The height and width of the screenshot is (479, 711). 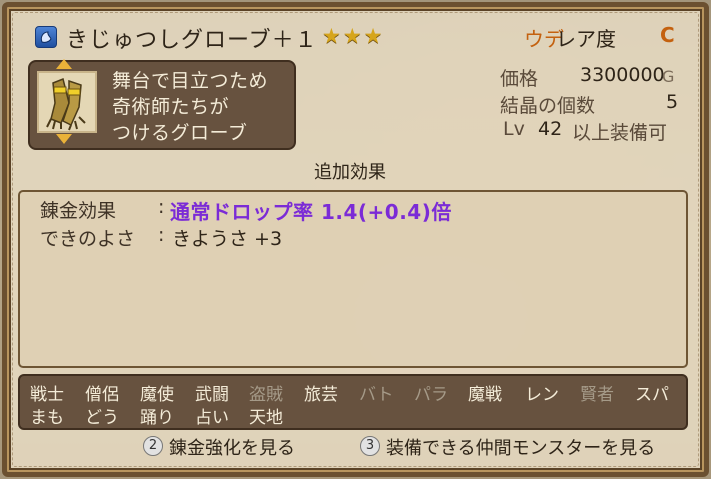 I want to click on job-row1-4: 盗賊, so click(x=266, y=395).